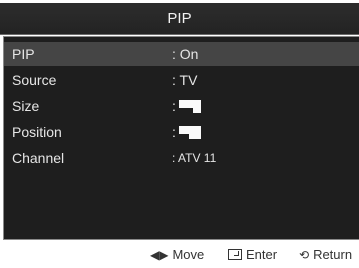  What do you see at coordinates (190, 132) in the screenshot?
I see `pip-position-icon` at bounding box center [190, 132].